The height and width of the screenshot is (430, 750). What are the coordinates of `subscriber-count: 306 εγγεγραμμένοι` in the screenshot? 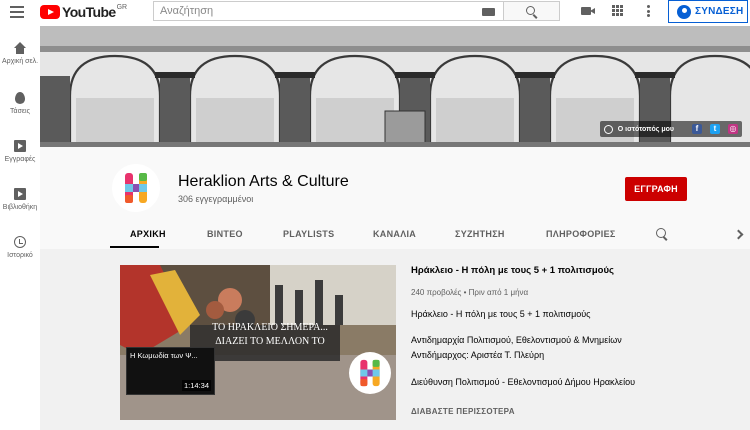 It's located at (216, 199).